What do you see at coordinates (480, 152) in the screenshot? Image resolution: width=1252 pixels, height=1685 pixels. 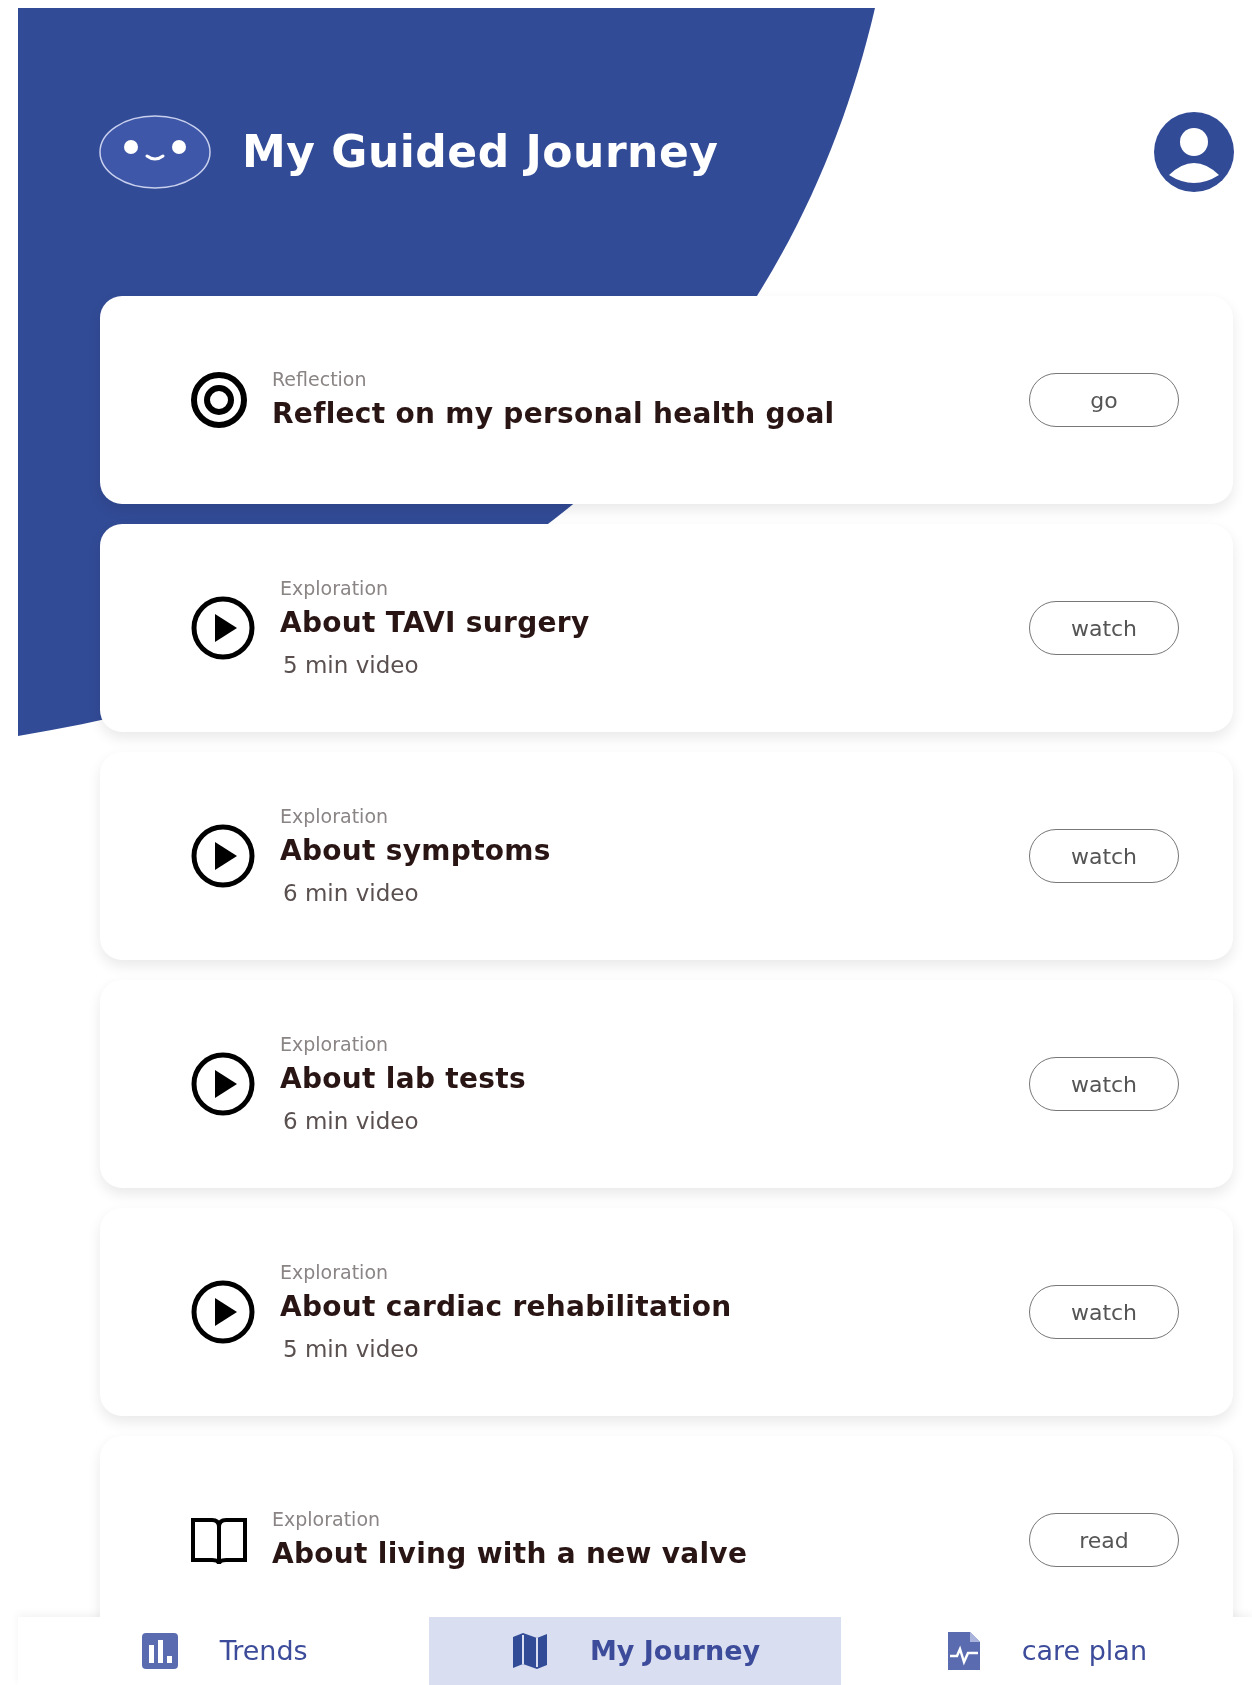 I see `app-title: My Guided Journey` at bounding box center [480, 152].